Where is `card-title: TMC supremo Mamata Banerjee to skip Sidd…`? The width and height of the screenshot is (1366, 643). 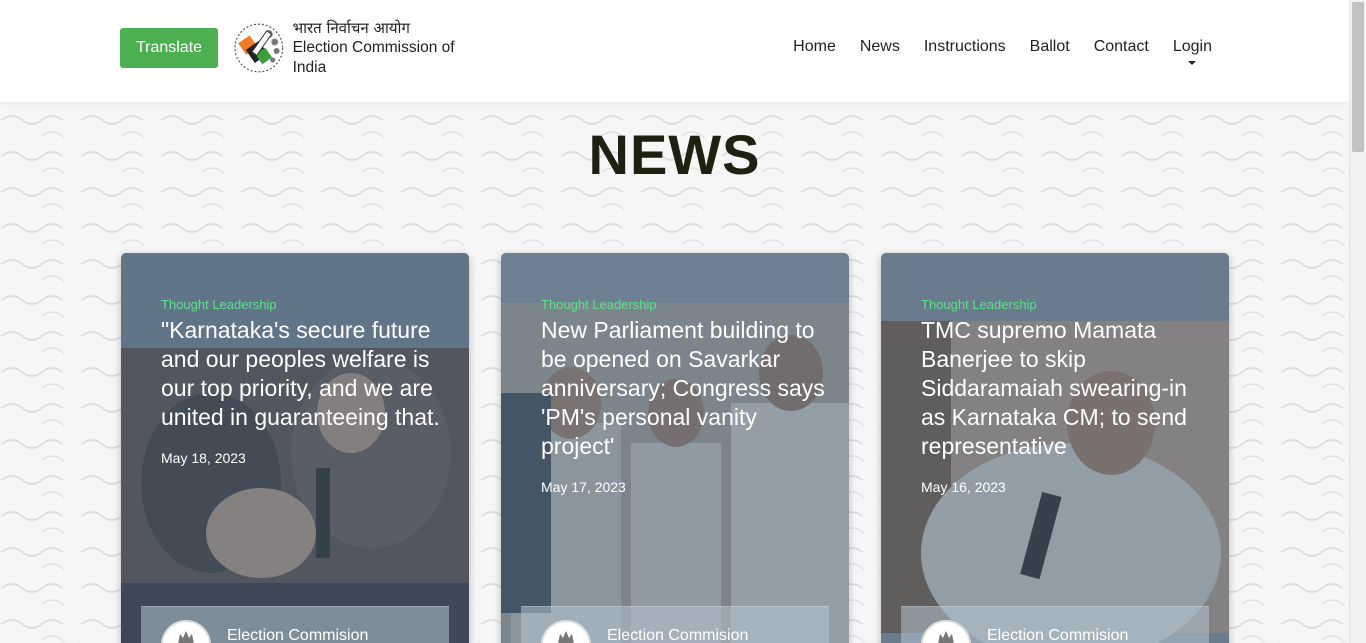 card-title: TMC supremo Mamata Banerjee to skip Sidd… is located at coordinates (1063, 388).